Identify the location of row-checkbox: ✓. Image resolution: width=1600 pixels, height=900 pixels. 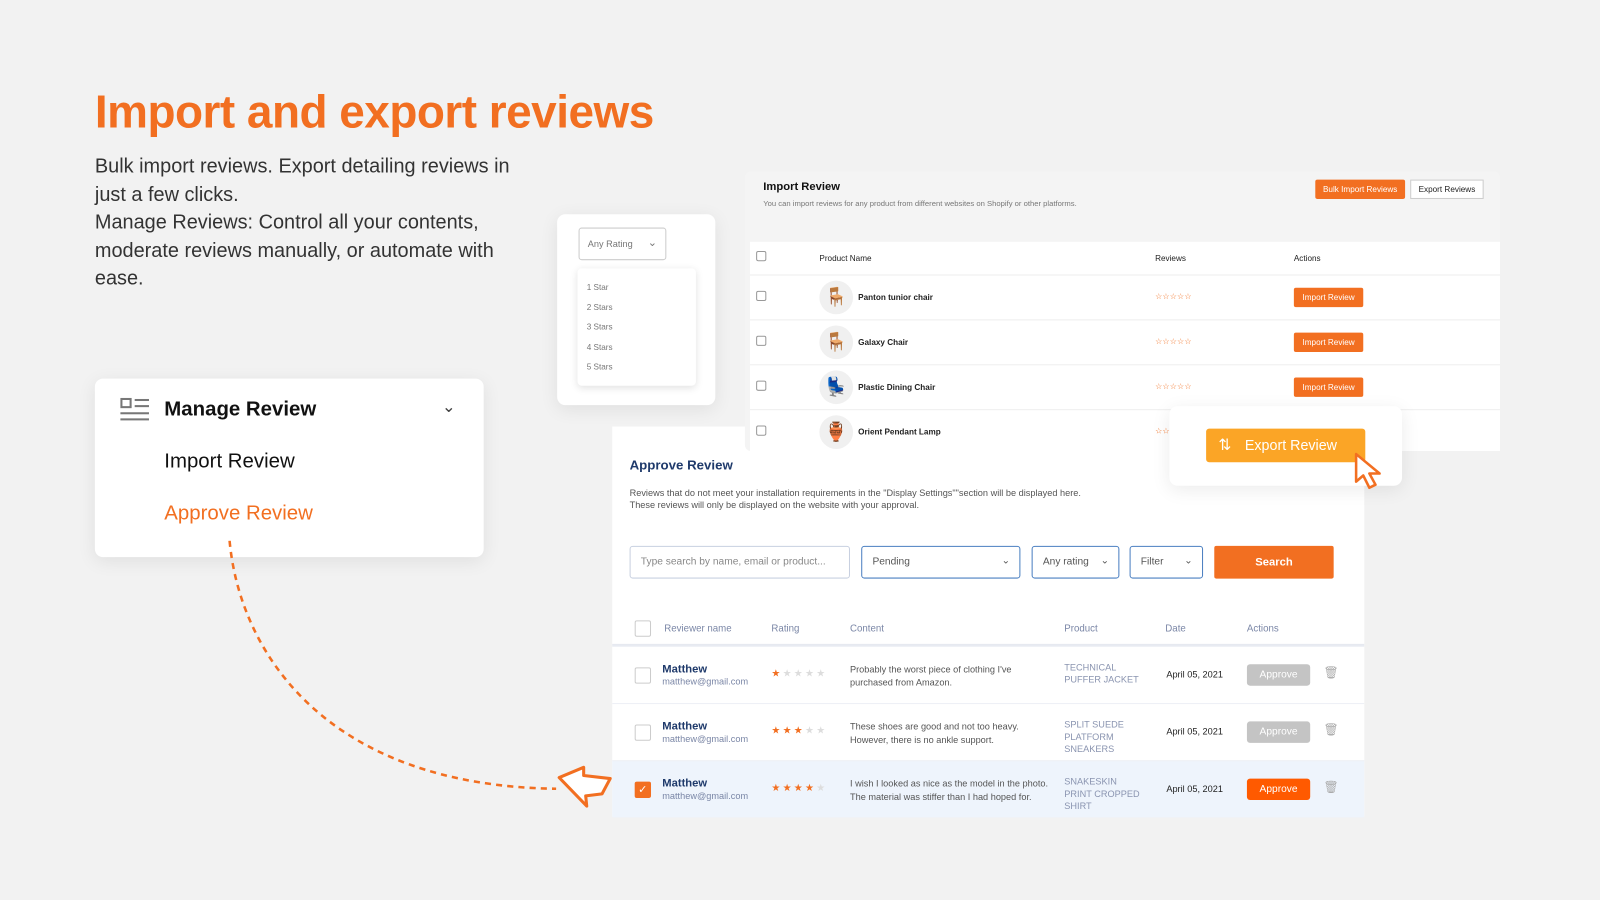
(643, 789).